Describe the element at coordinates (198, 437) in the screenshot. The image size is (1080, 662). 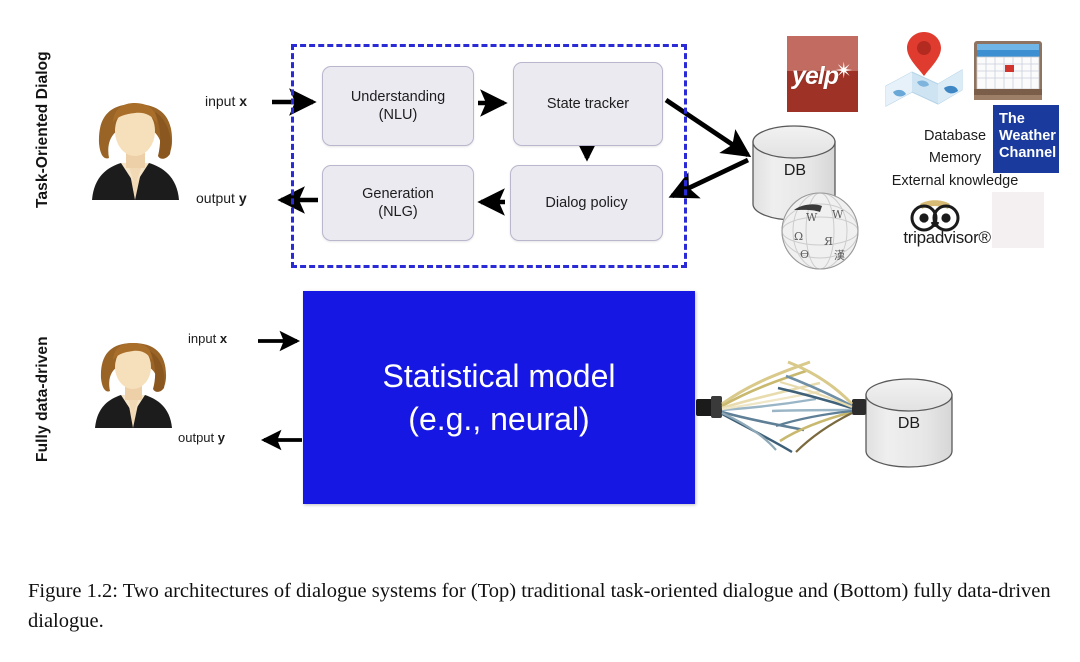
I see `bottom-output-prefix: output` at that location.